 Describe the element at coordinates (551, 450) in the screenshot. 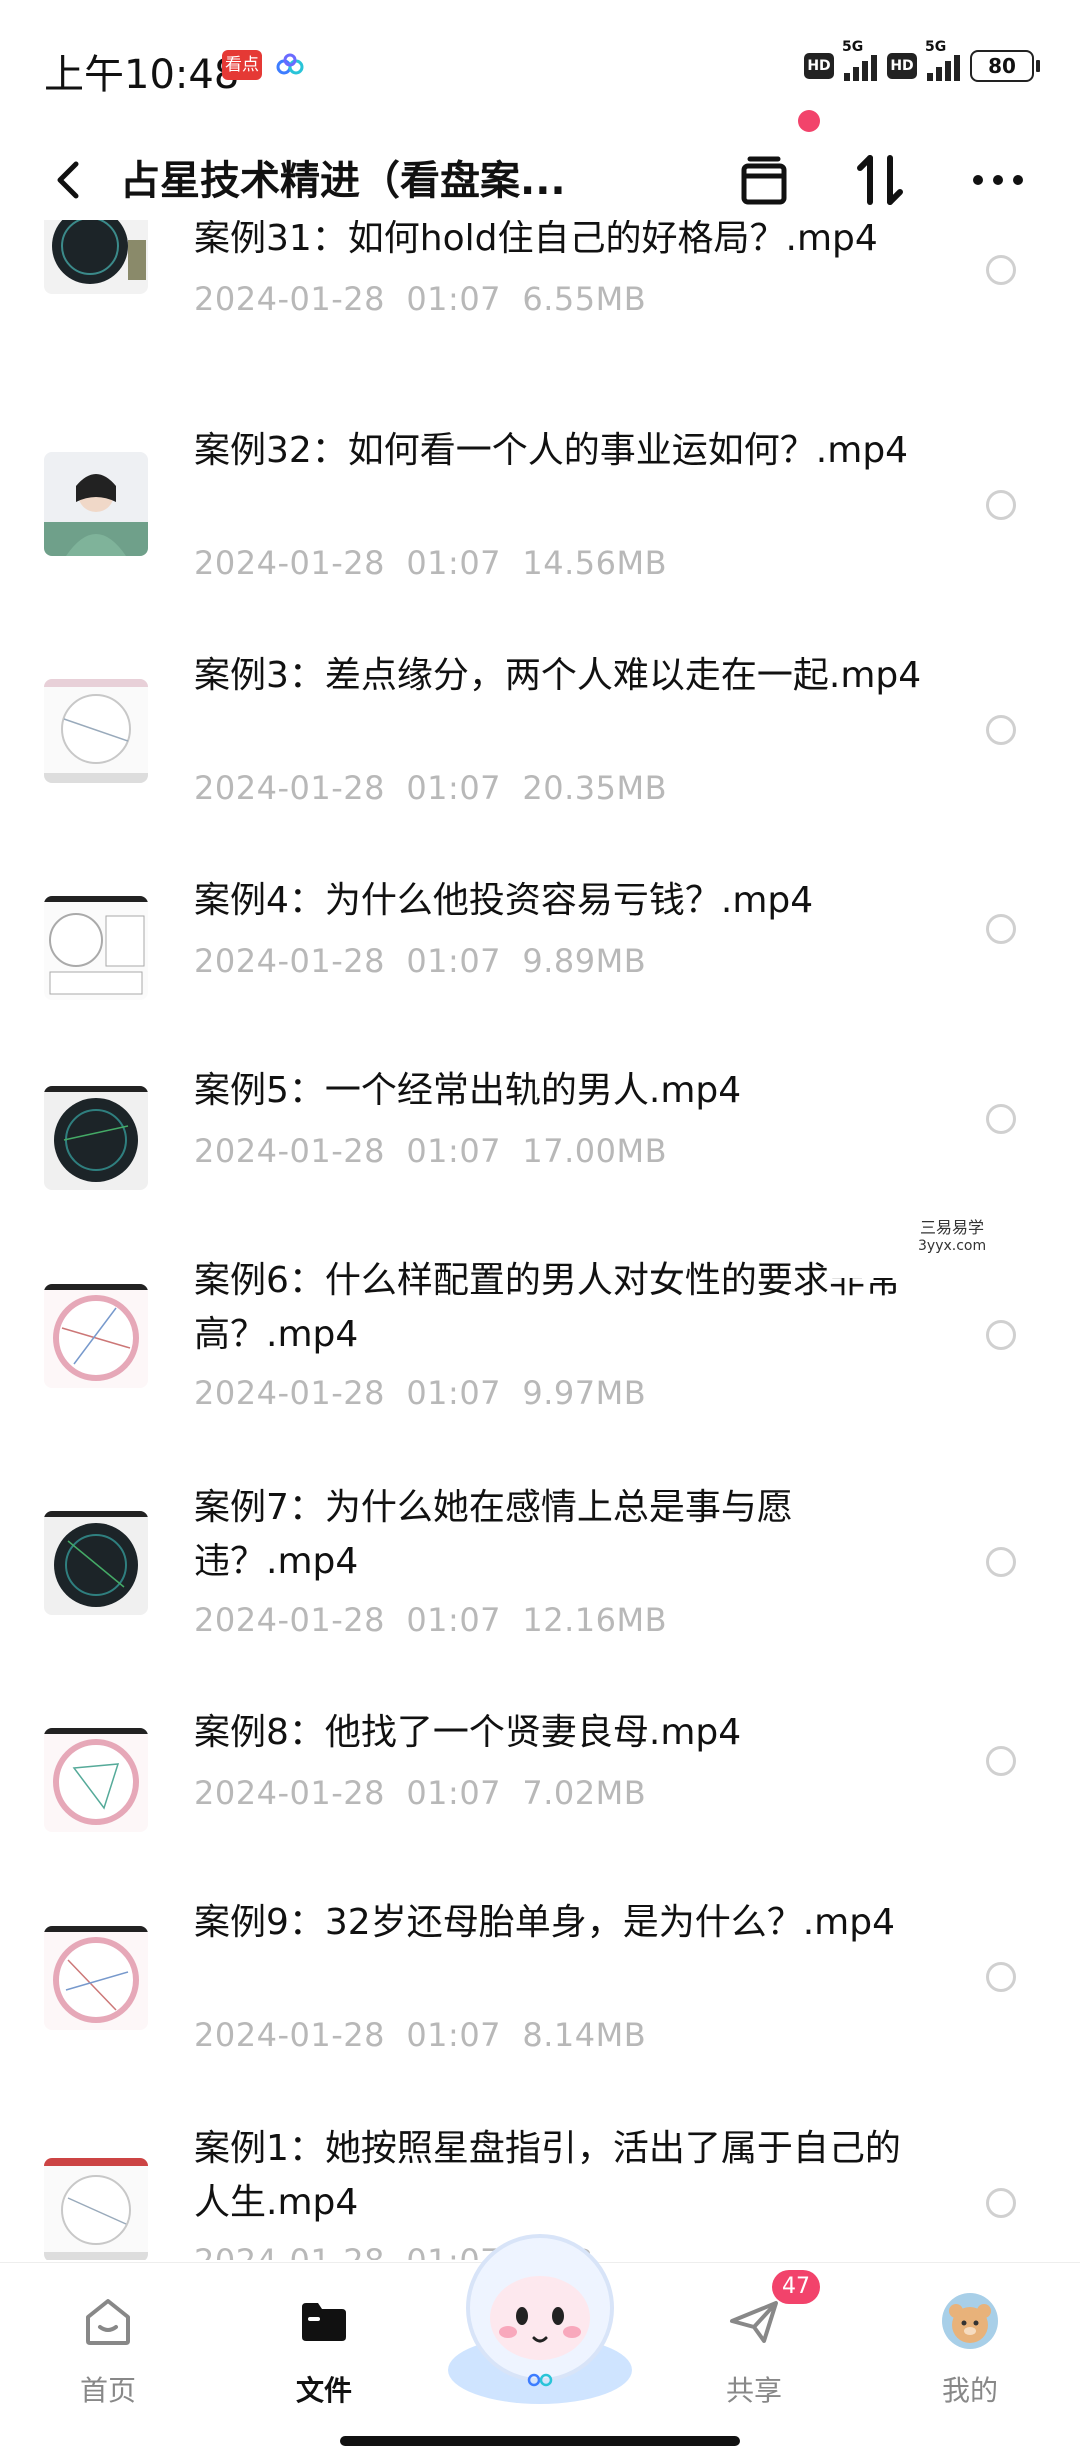

I see `file-name: 案例32：如何看一个人的事业运如何？.mp4` at that location.